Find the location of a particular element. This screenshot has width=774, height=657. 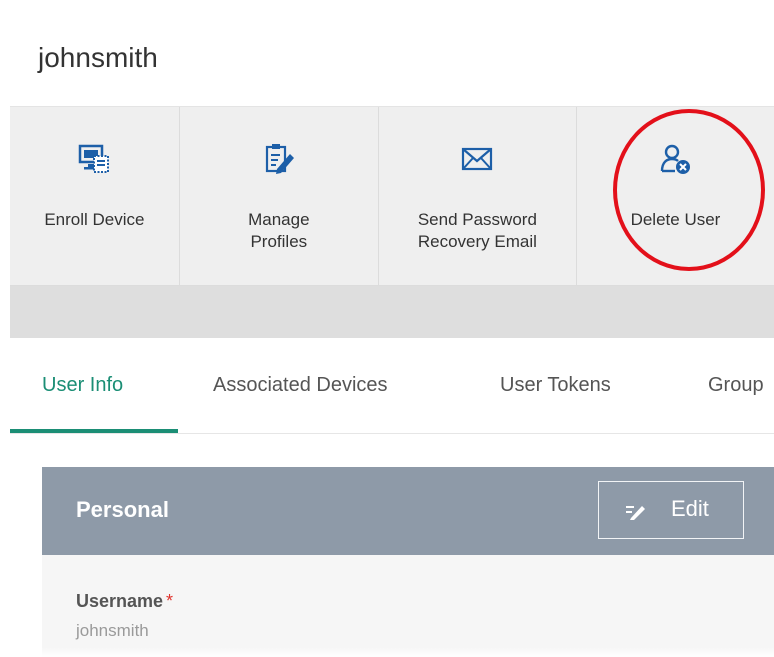

title-bar: johnsmith is located at coordinates (392, 58).